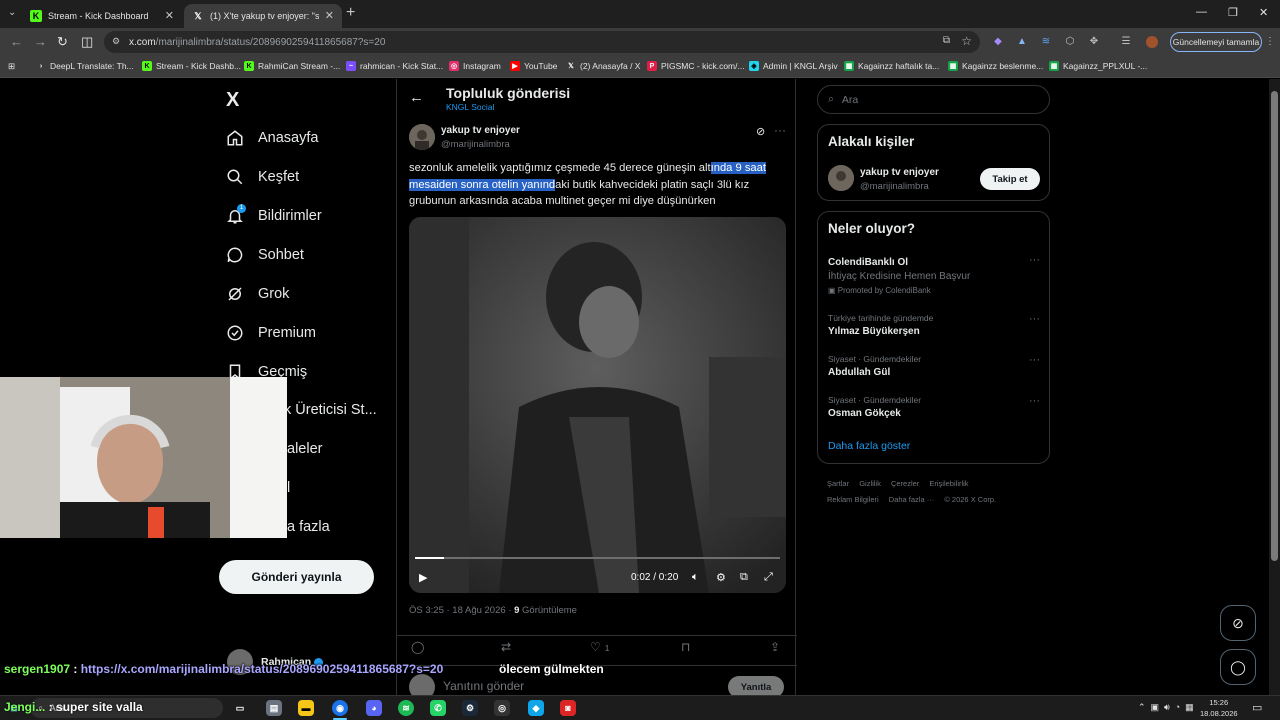  I want to click on grok-float-button: ⊘, so click(1238, 623).